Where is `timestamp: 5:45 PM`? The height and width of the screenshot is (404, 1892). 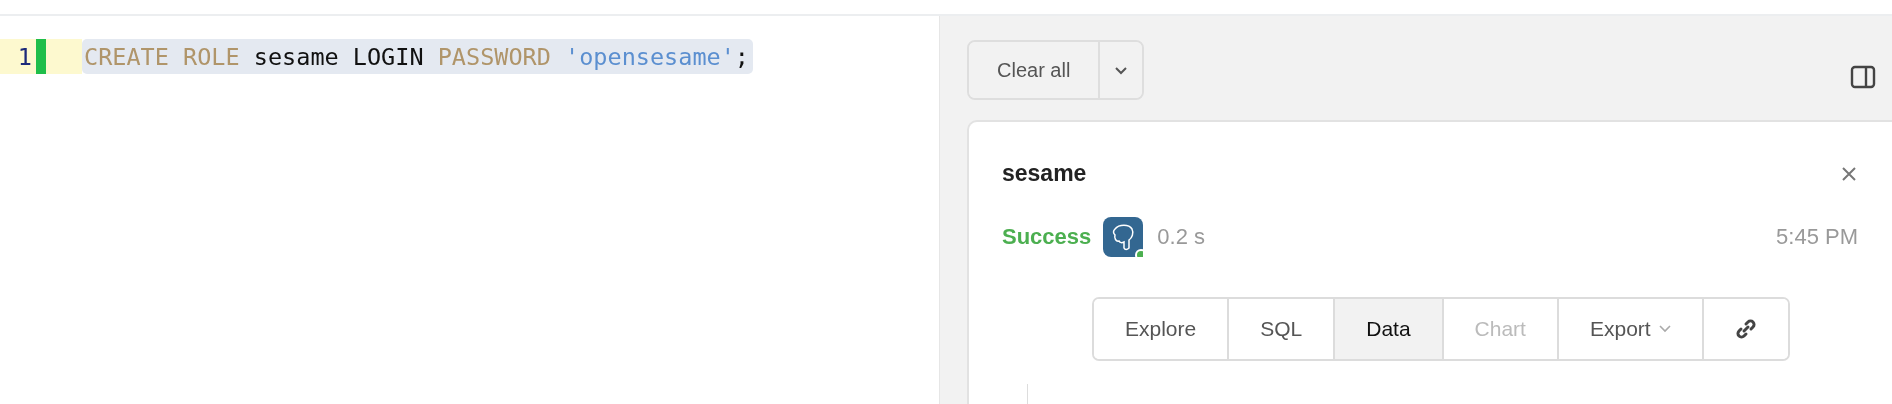
timestamp: 5:45 PM is located at coordinates (1817, 237).